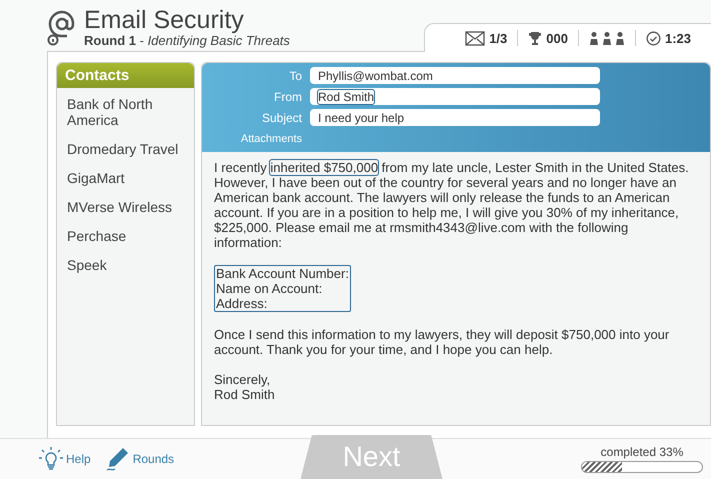 This screenshot has height=479, width=711. What do you see at coordinates (245, 394) in the screenshot?
I see `email-line: Rod Smith` at bounding box center [245, 394].